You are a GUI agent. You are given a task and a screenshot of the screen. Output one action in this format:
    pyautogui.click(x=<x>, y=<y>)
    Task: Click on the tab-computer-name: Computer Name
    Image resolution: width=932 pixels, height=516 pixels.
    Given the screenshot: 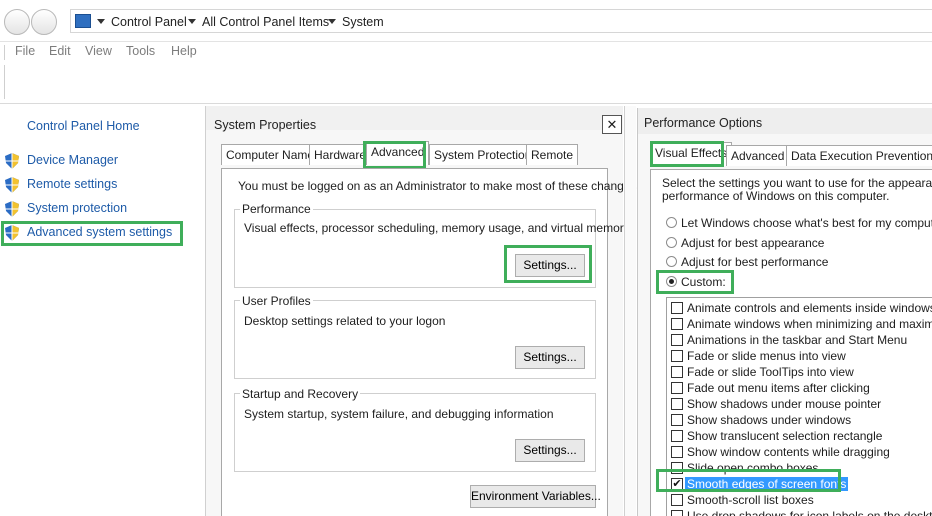 What is the action you would take?
    pyautogui.click(x=270, y=154)
    